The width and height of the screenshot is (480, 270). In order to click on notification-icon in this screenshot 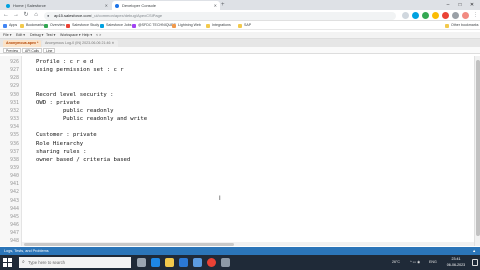, I will do `click(475, 262)`.